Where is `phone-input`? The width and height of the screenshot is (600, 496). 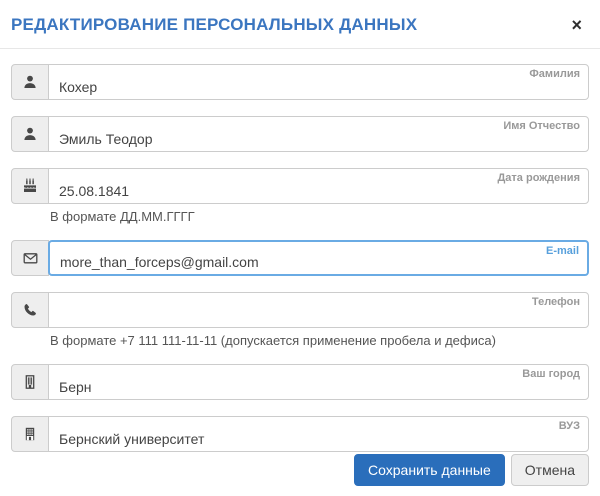 phone-input is located at coordinates (318, 314).